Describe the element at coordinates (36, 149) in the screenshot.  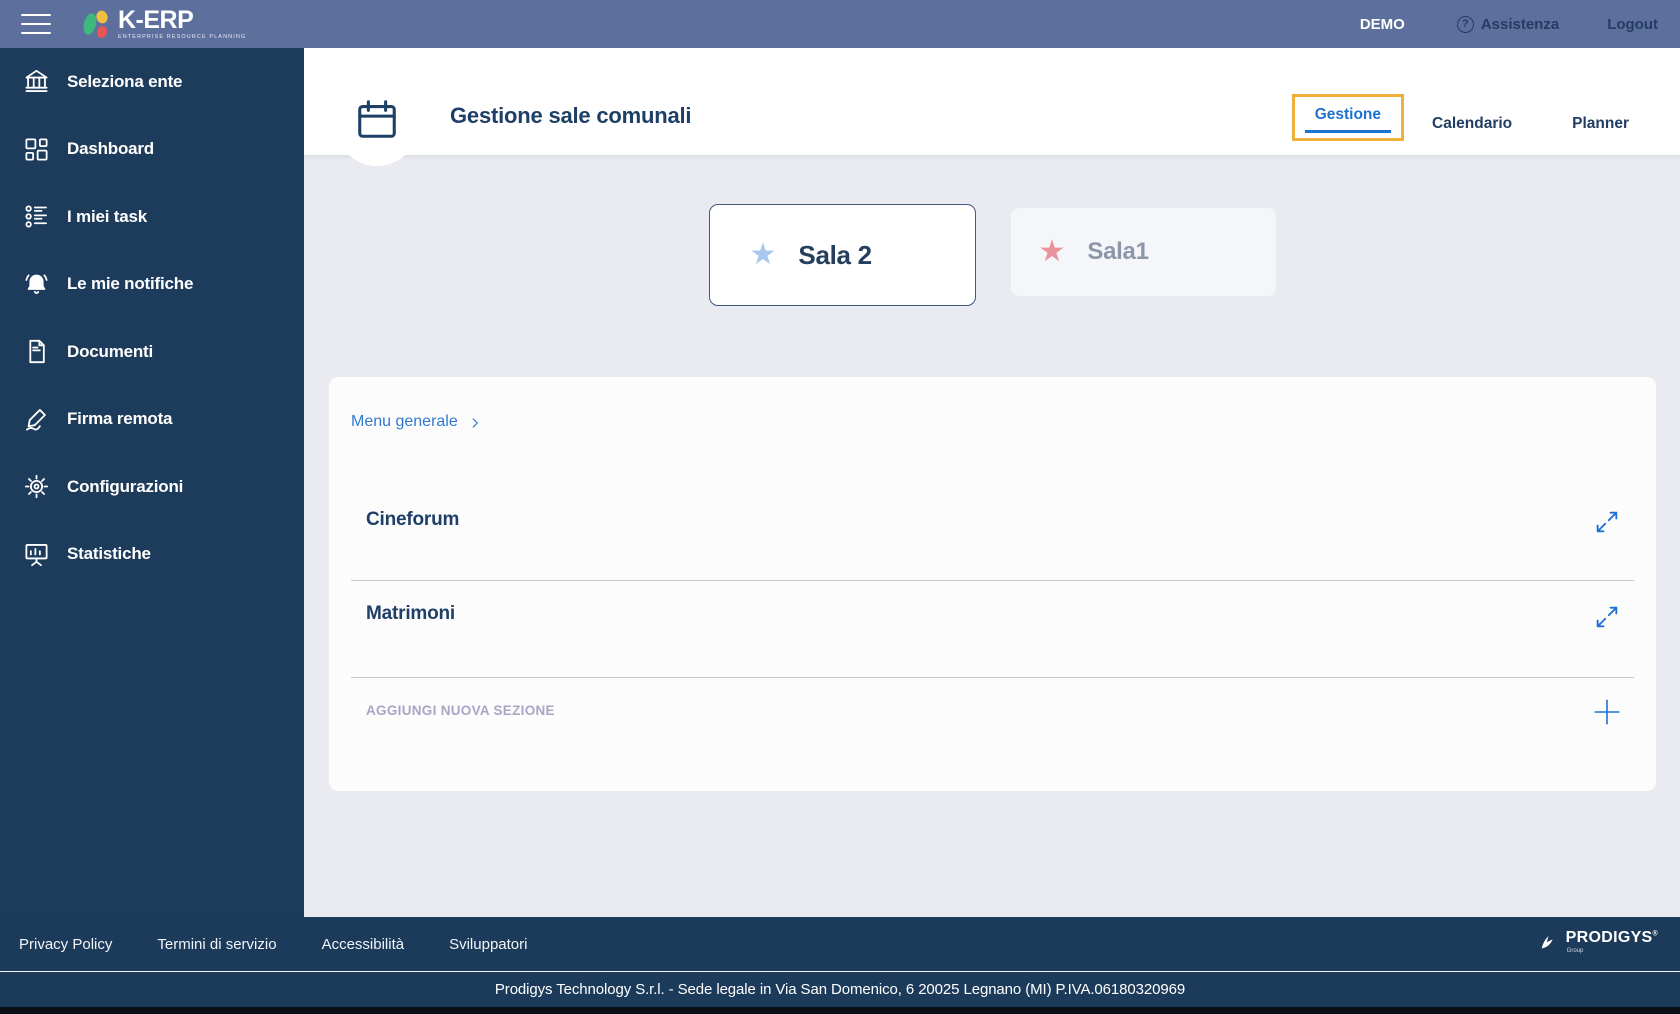
I see `dashboard-icon` at that location.